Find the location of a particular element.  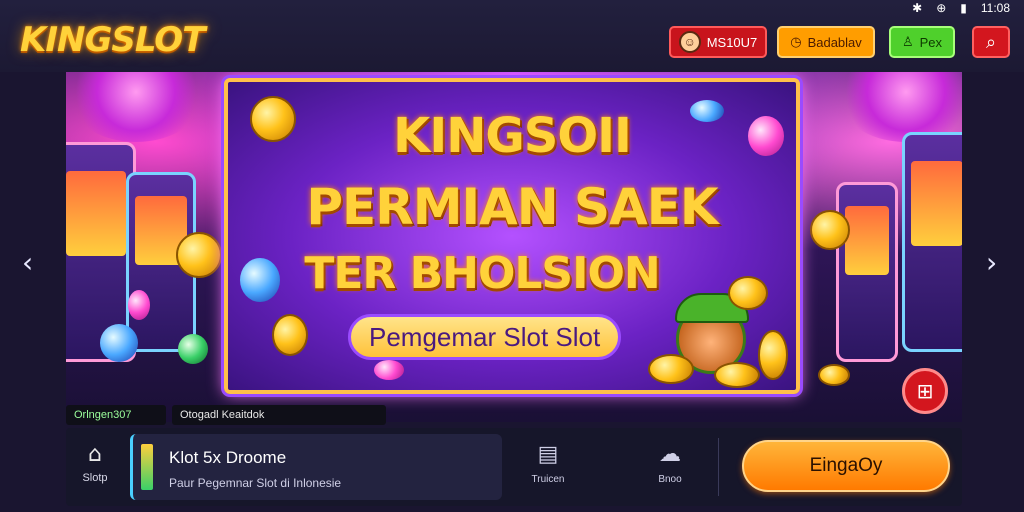

gift-icon: ⊞ is located at coordinates (925, 391).